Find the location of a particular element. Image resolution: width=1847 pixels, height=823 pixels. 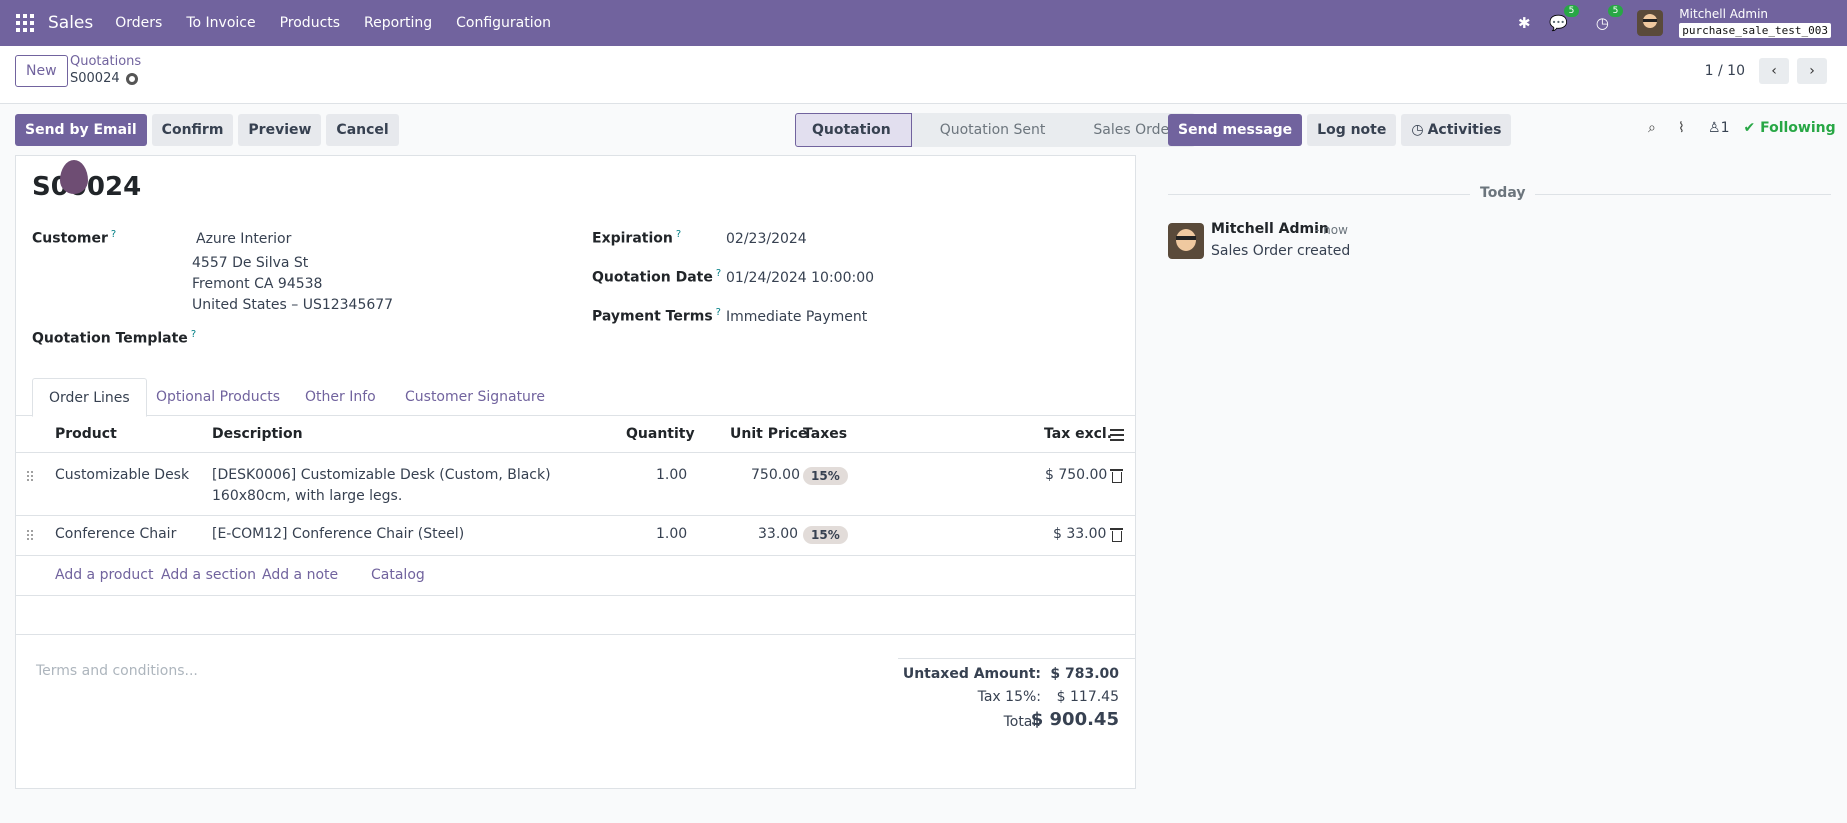

pager-previous-button: ‹ is located at coordinates (1774, 71).